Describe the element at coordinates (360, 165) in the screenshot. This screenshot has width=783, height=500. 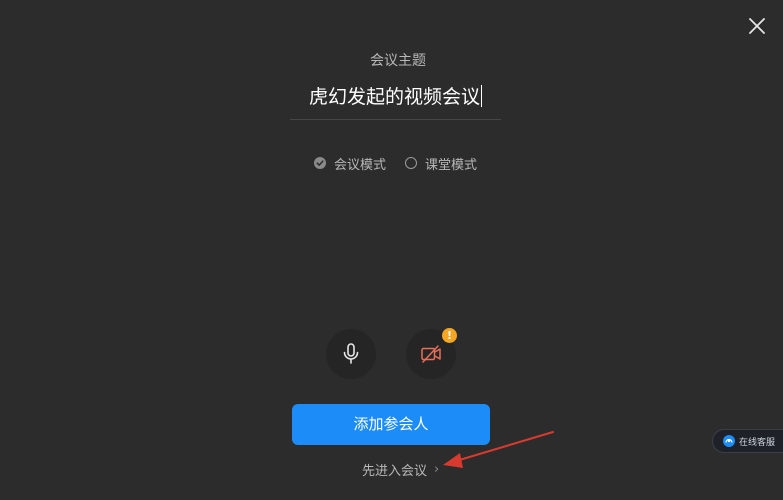
I see `mode-option-label: 会议模式` at that location.